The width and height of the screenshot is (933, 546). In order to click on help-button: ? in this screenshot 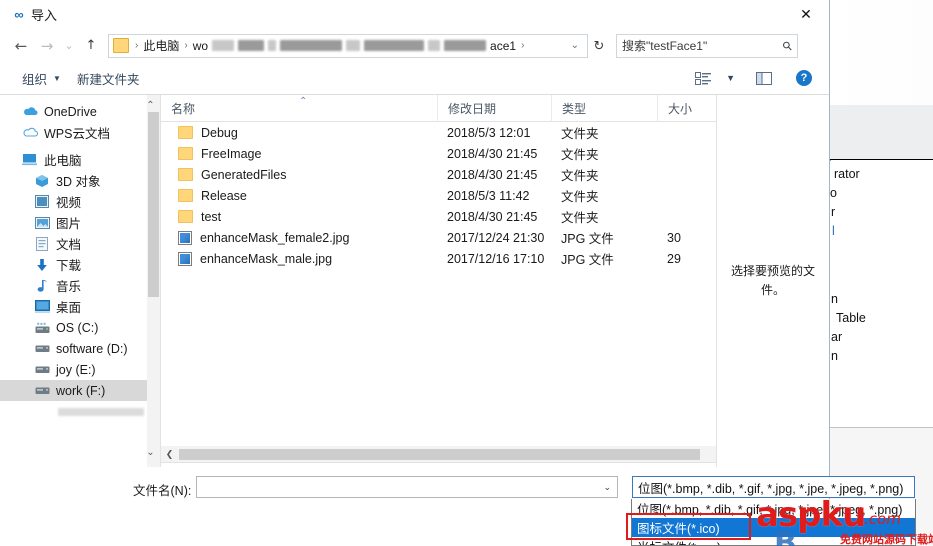, I will do `click(804, 78)`.